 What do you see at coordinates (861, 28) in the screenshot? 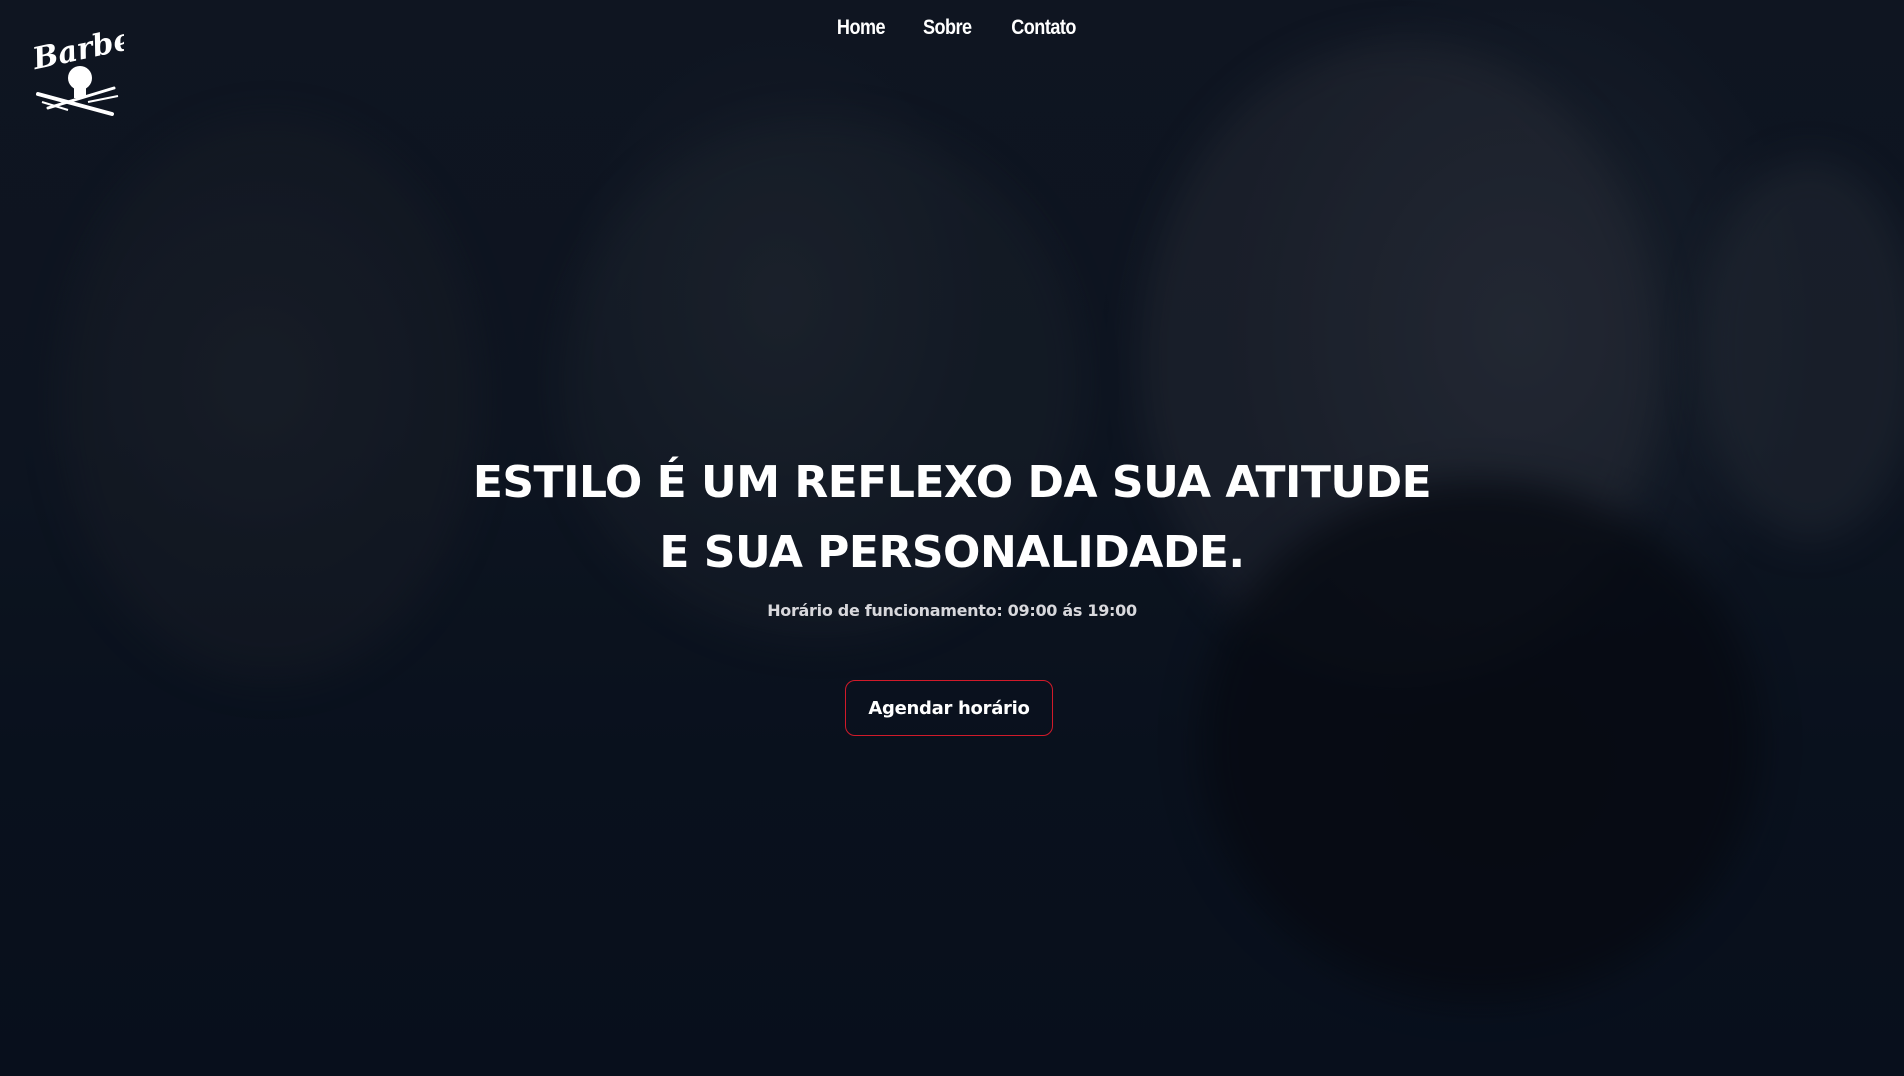
I see `nav-link-home: Home` at bounding box center [861, 28].